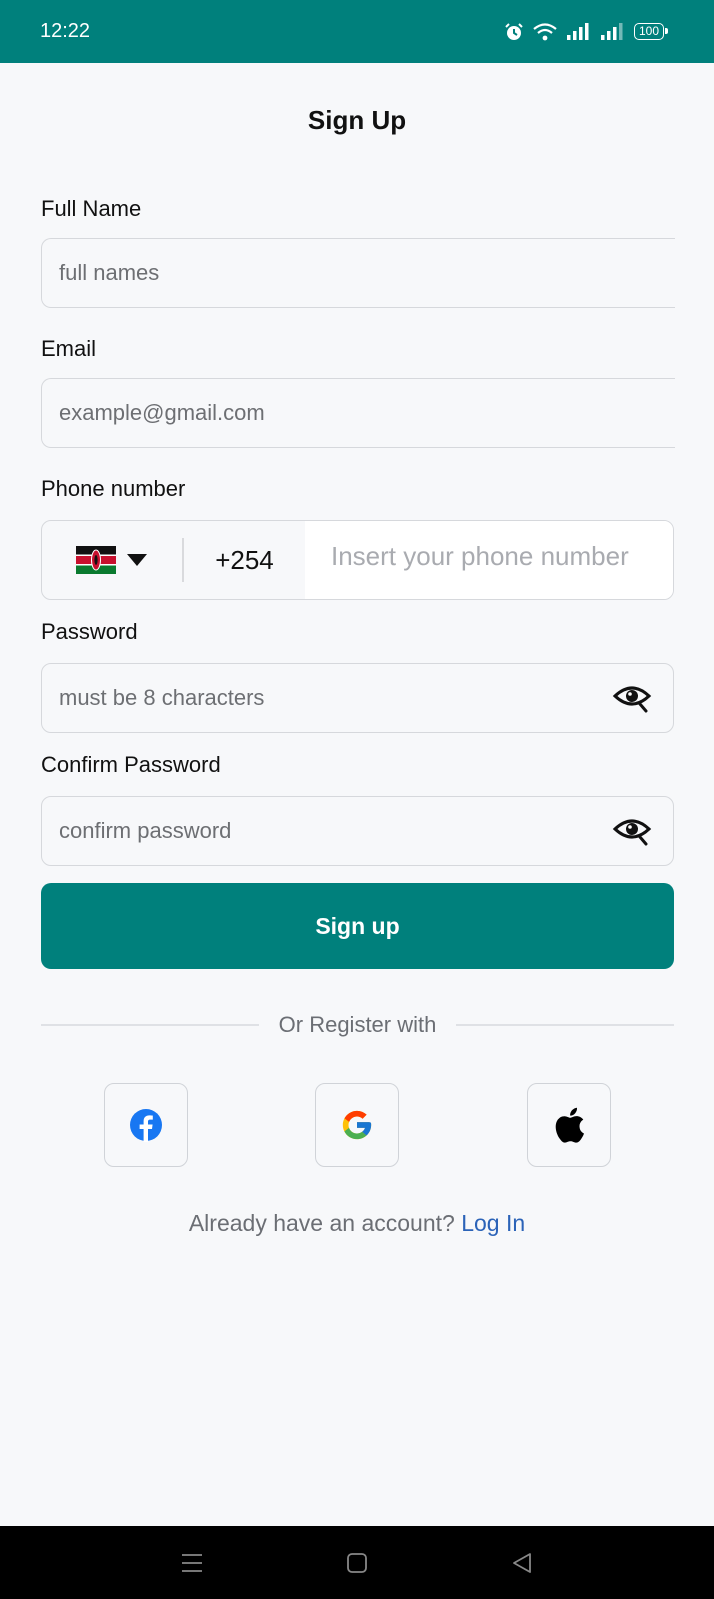 The height and width of the screenshot is (1599, 714). Describe the element at coordinates (113, 488) in the screenshot. I see `phone-label: Phone number` at that location.